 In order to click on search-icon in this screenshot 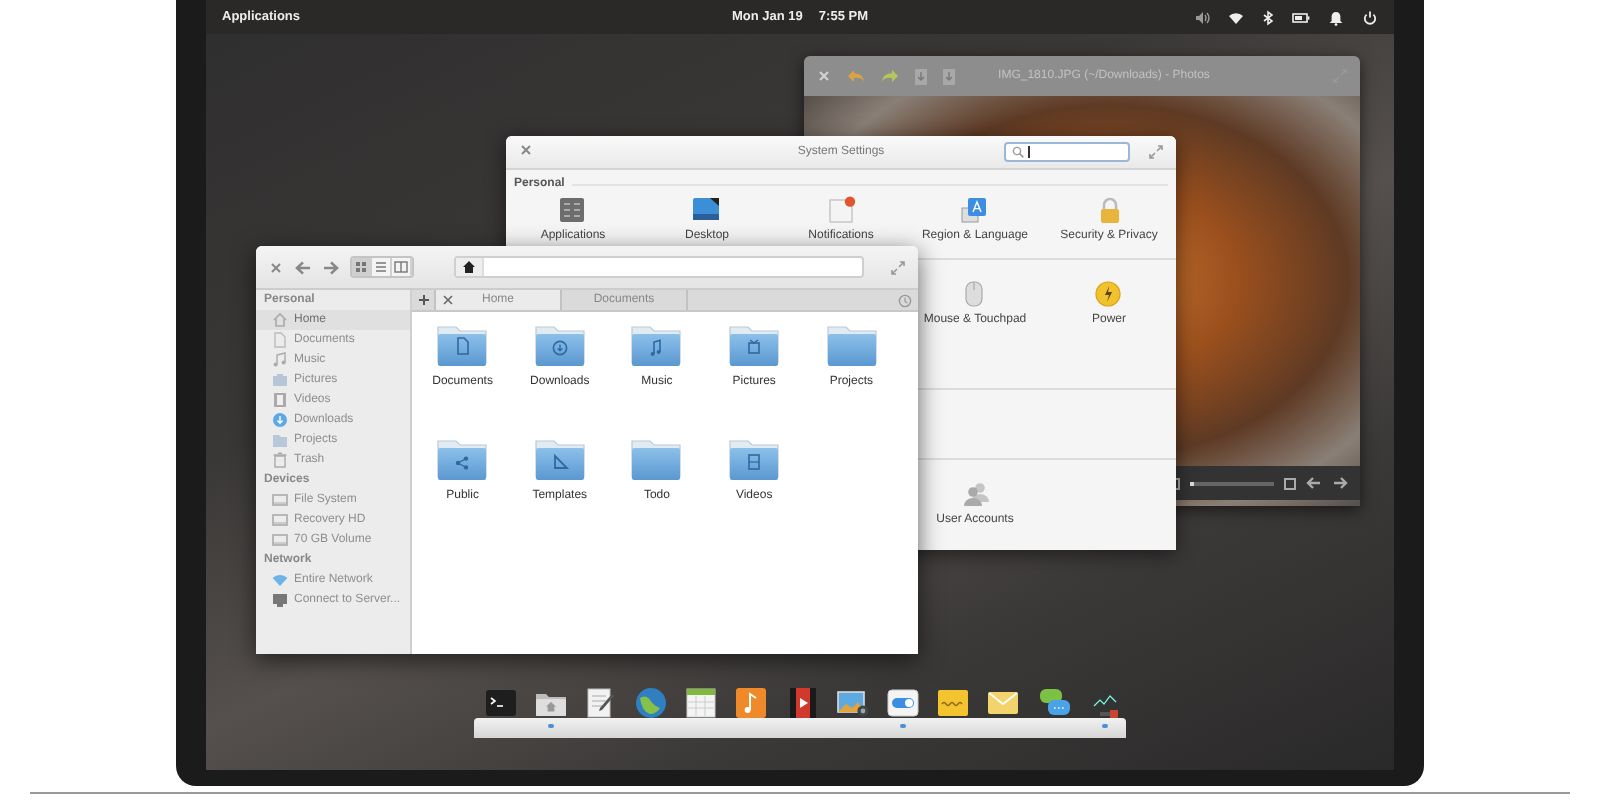, I will do `click(1018, 152)`.